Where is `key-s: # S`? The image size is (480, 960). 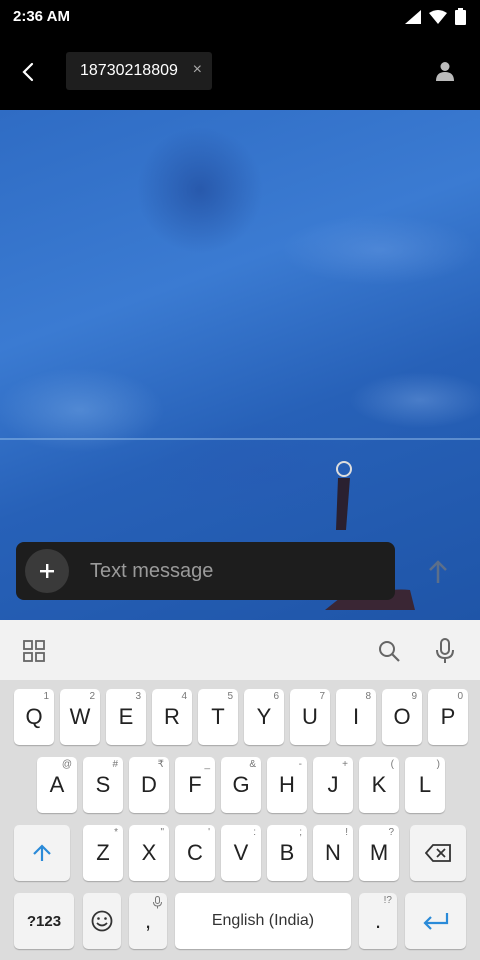
key-s: # S is located at coordinates (103, 785).